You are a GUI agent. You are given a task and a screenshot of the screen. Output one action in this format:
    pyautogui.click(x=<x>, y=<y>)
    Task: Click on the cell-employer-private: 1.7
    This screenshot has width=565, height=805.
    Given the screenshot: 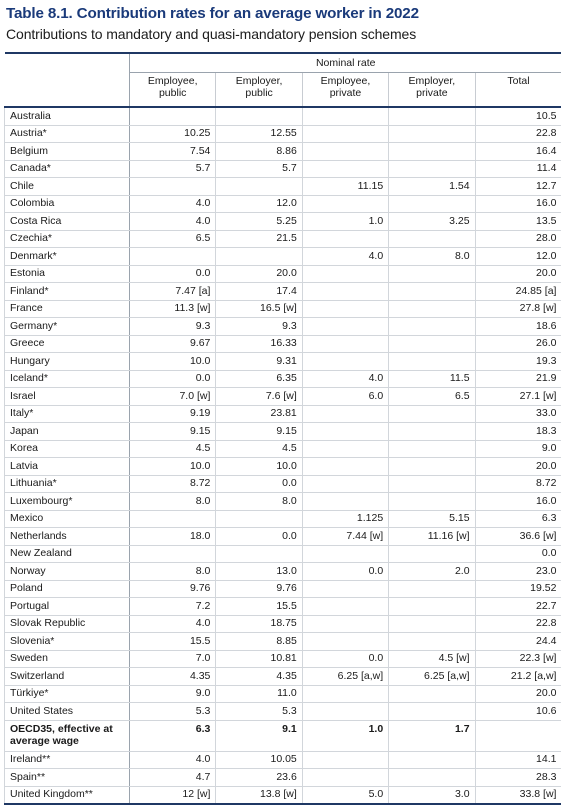 What is the action you would take?
    pyautogui.click(x=432, y=736)
    